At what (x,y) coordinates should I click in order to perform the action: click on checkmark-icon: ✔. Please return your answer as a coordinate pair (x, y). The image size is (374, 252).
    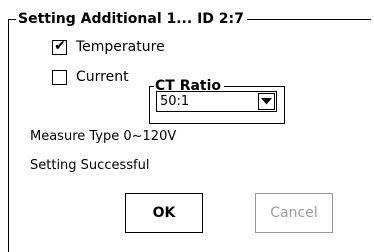
    Looking at the image, I should click on (60, 45).